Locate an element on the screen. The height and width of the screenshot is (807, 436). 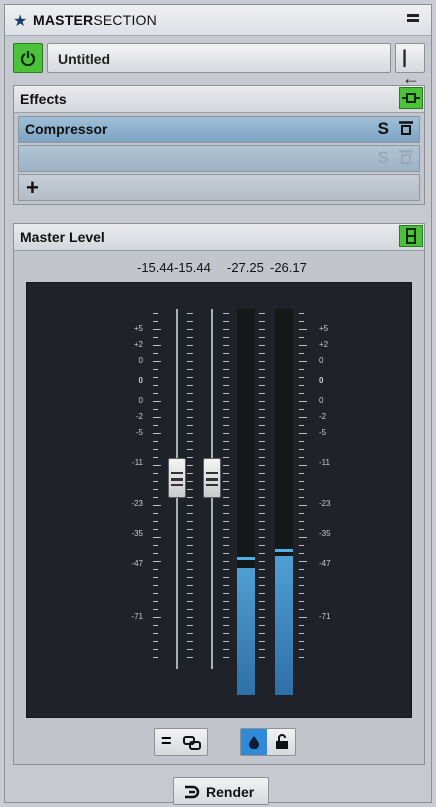
reset-to-start-button: |← is located at coordinates (410, 65).